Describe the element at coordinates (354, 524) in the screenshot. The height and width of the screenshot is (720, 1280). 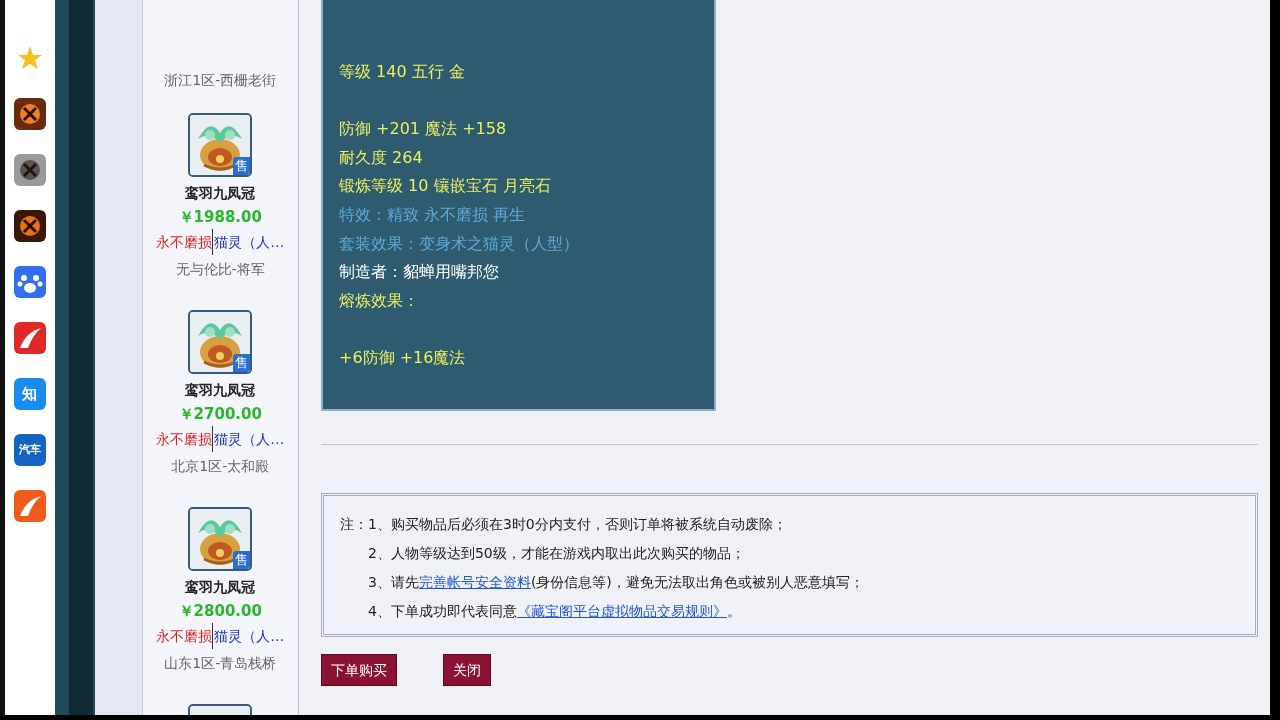
I see `notice-label: 注：` at that location.